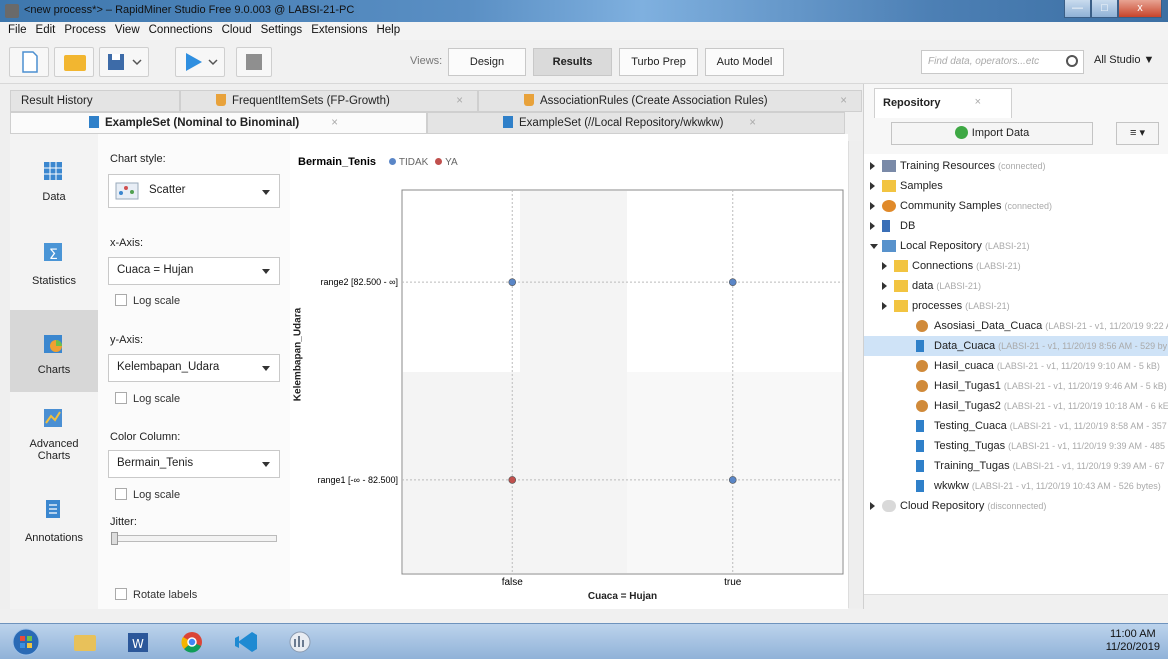 This screenshot has width=1168, height=660. I want to click on repo-node: processes (LABSI-21), so click(1016, 306).